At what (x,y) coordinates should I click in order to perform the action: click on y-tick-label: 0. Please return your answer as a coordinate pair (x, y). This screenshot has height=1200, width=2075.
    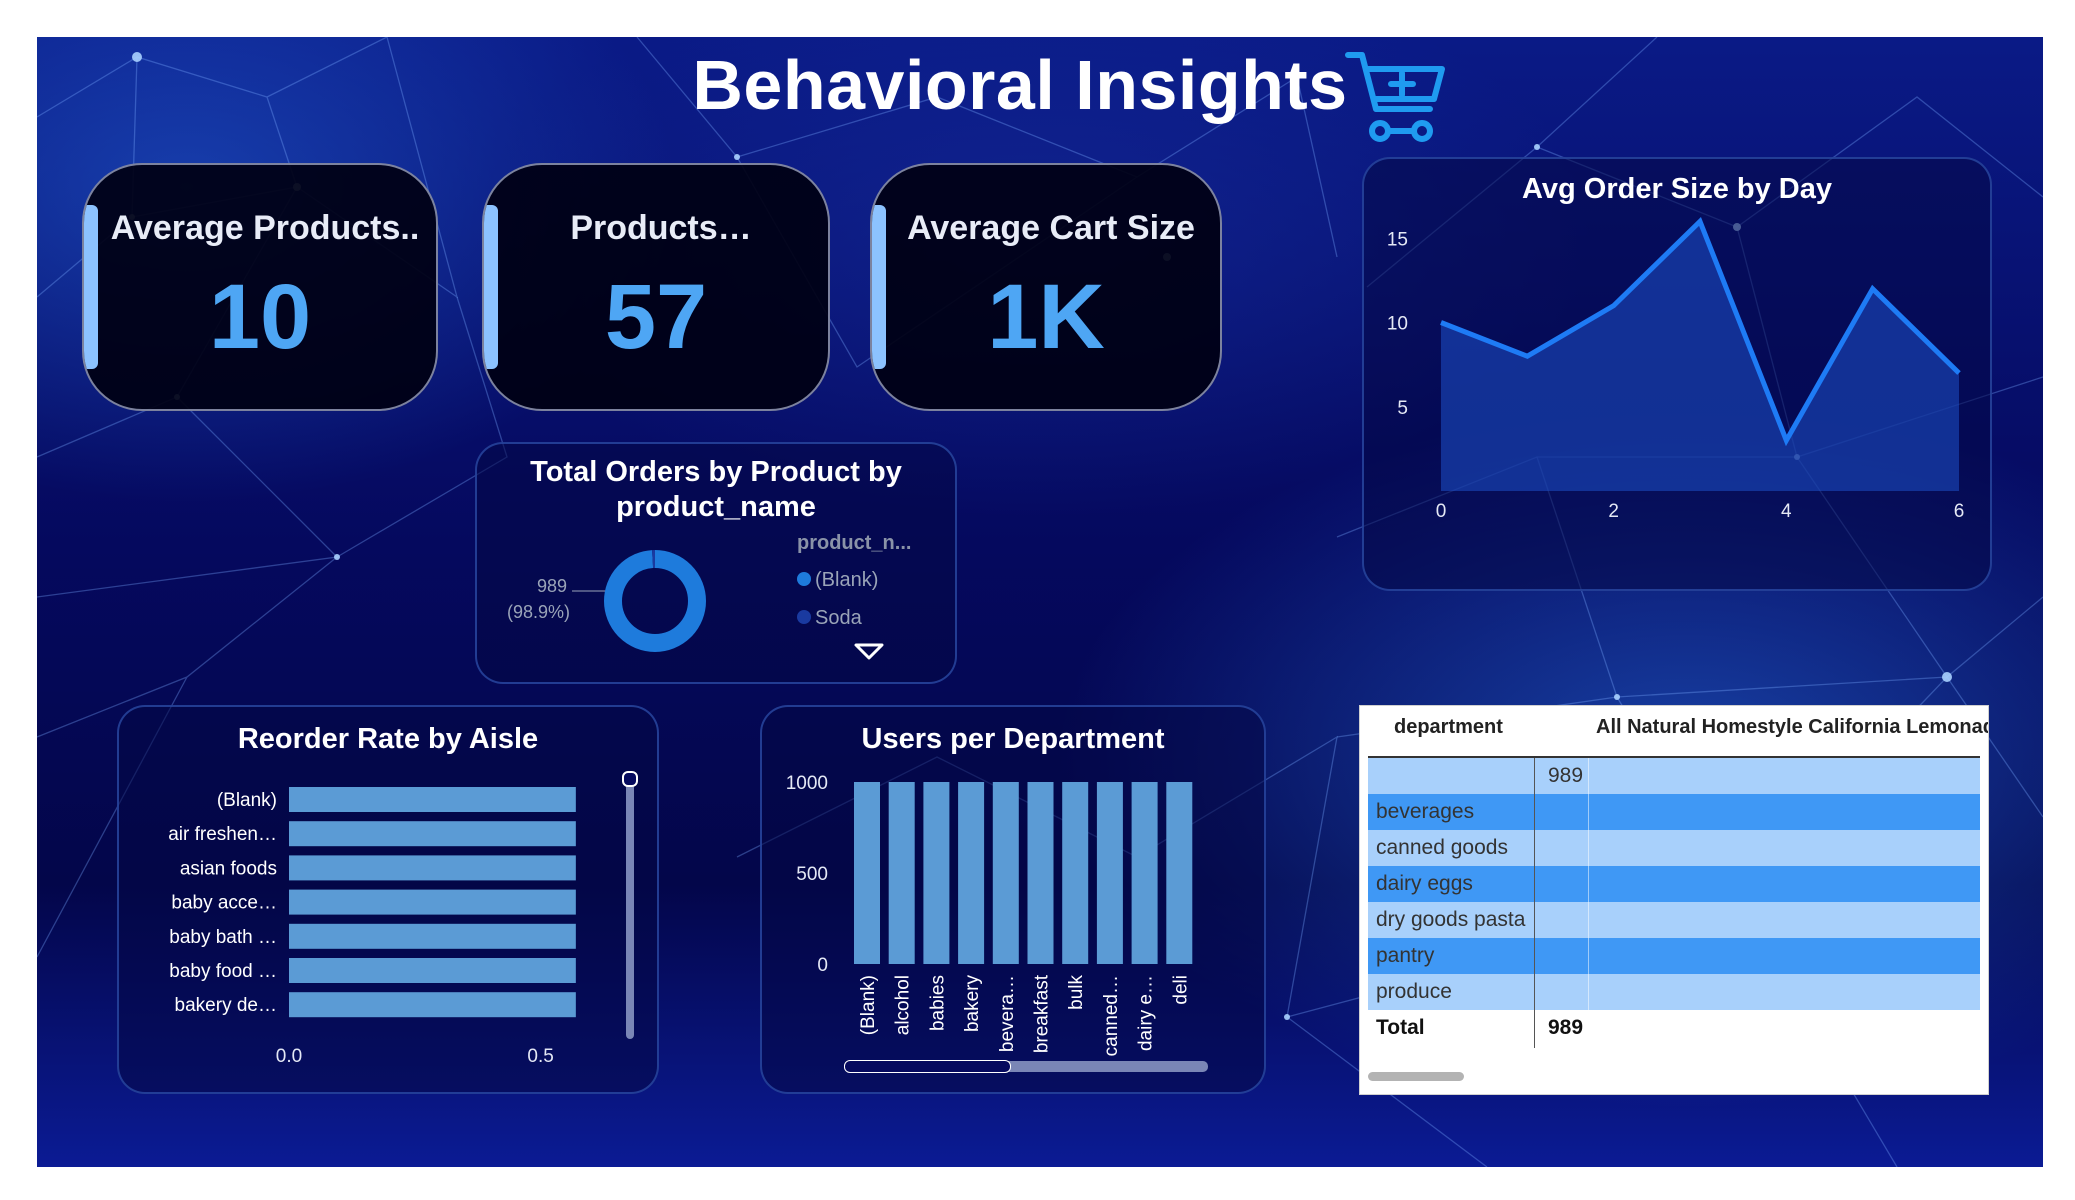
    Looking at the image, I should click on (822, 965).